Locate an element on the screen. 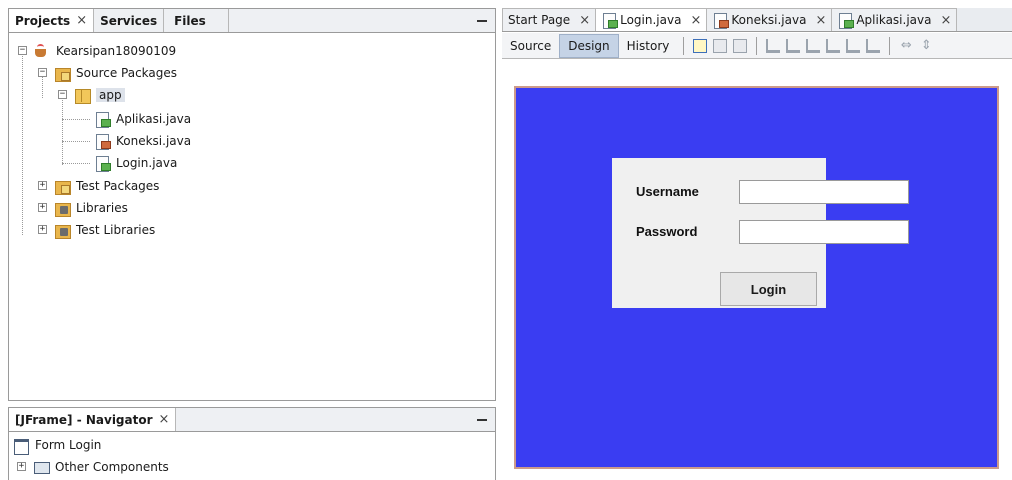 This screenshot has height=480, width=1012. package-label: app is located at coordinates (110, 95).